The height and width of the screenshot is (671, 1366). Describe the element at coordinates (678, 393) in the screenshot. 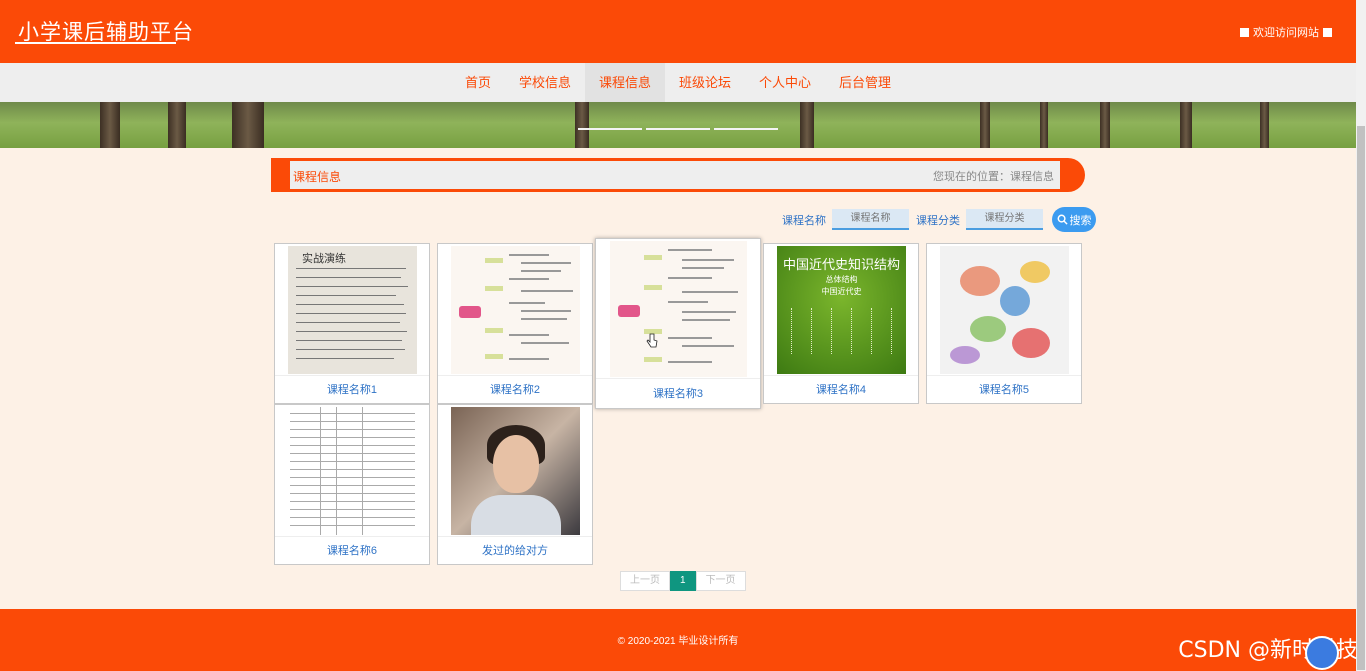

I see `course-card-title: 课程名称3` at that location.